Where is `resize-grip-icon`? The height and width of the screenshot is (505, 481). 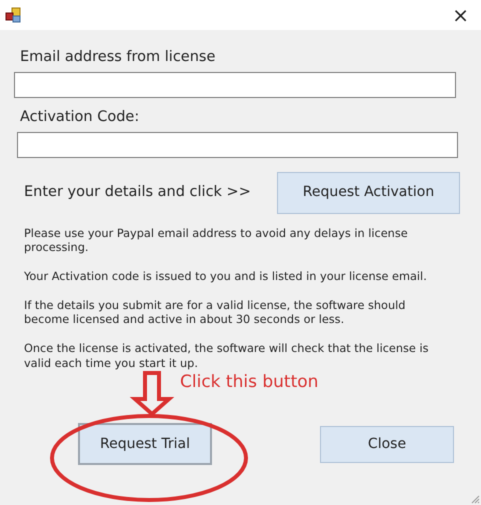 resize-grip-icon is located at coordinates (475, 499).